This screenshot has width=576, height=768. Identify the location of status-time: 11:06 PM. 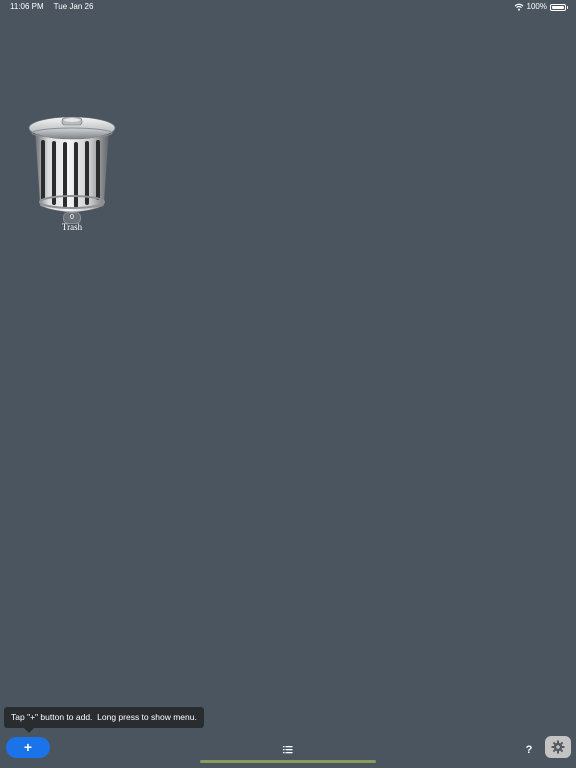
(27, 6).